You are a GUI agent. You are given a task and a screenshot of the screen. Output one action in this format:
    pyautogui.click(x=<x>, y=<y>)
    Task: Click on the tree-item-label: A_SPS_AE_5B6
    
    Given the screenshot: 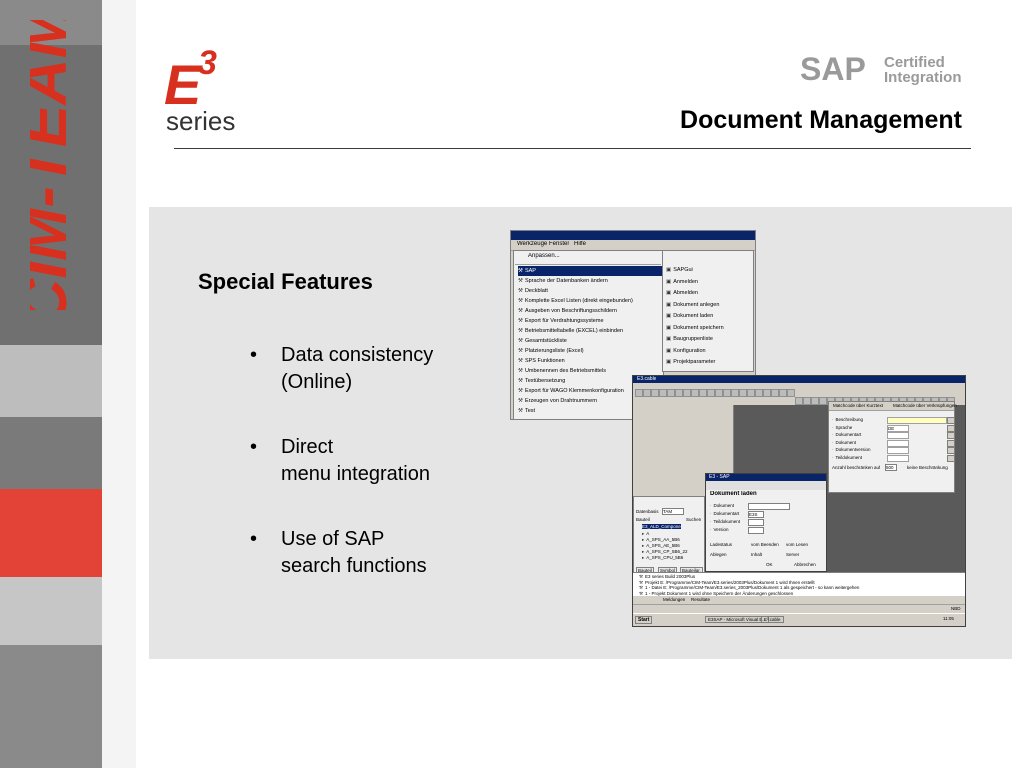 What is the action you would take?
    pyautogui.click(x=663, y=545)
    